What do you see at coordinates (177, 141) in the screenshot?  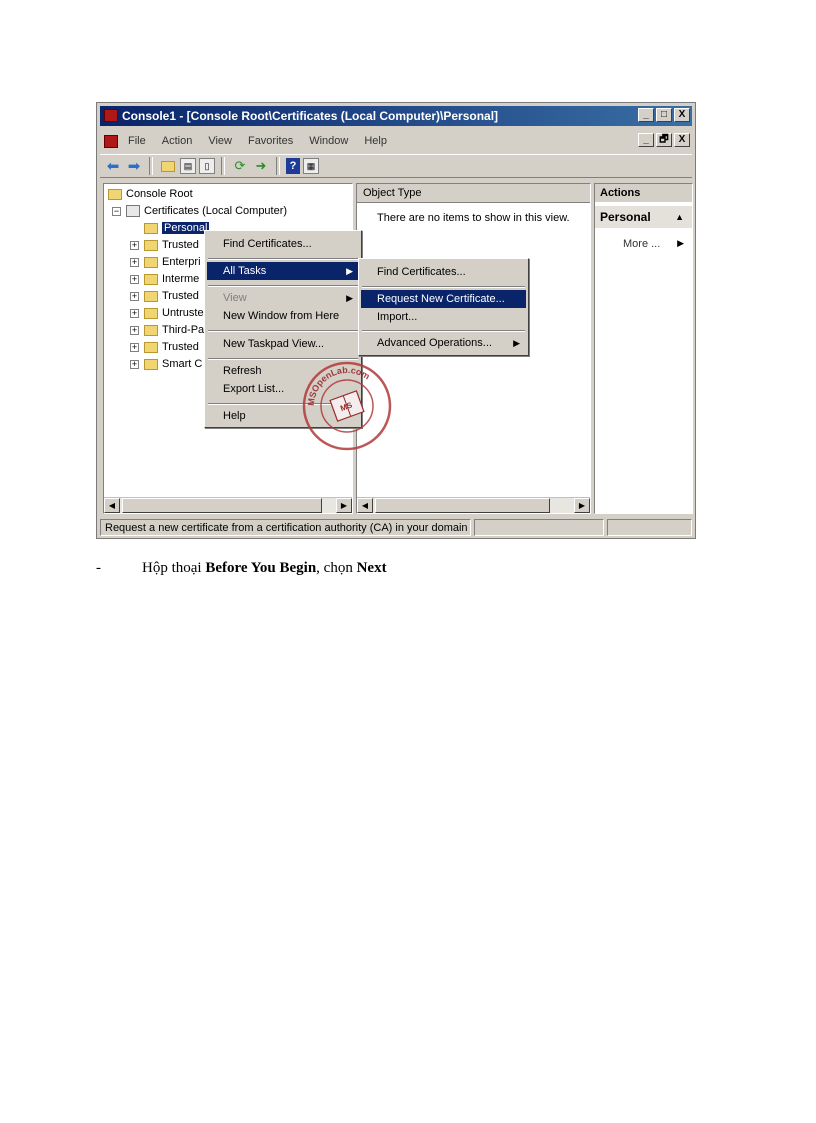 I see `menu-action: Action` at bounding box center [177, 141].